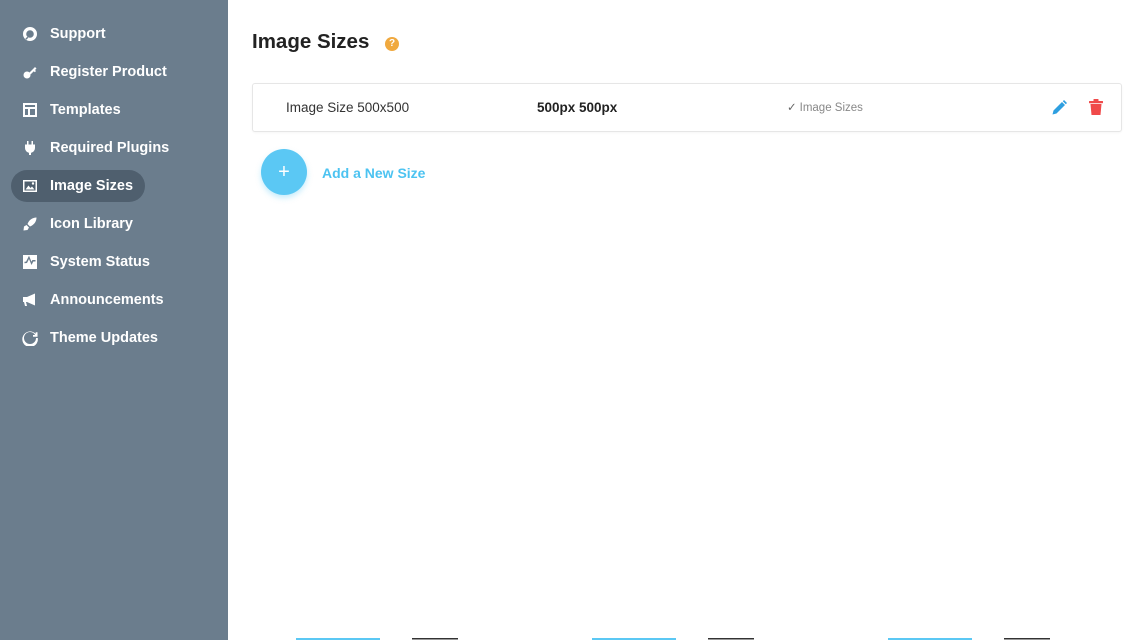 This screenshot has width=1140, height=640. I want to click on sidebar-item-system-status: System Status, so click(111, 262).